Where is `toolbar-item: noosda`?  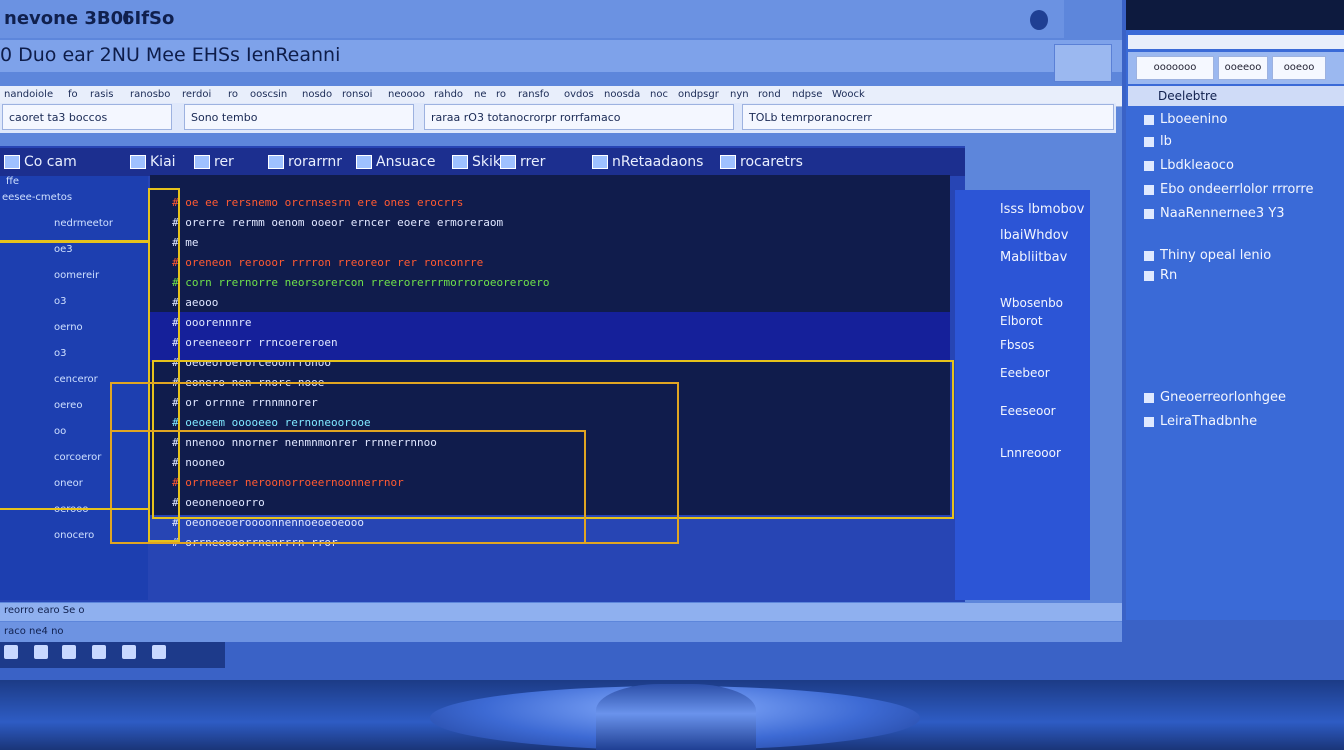 toolbar-item: noosda is located at coordinates (622, 94).